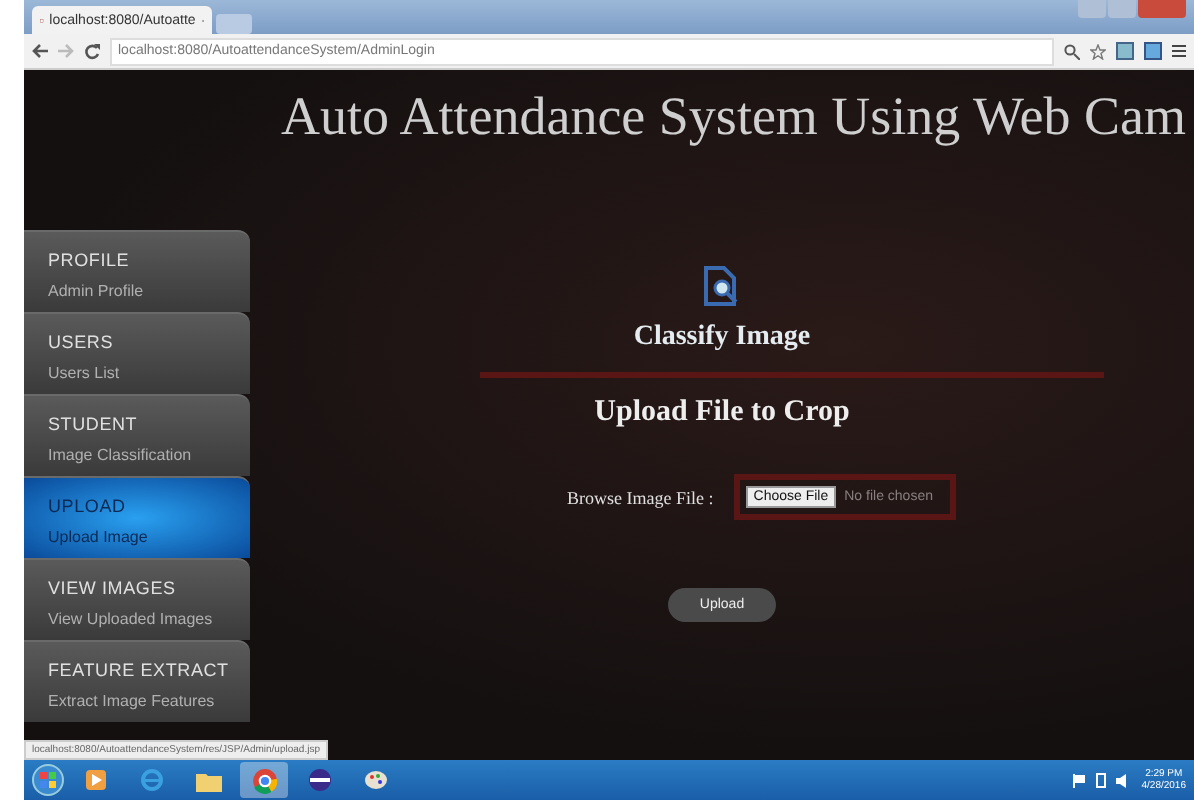 The width and height of the screenshot is (1194, 800). I want to click on sidebar-item-title: STUDENT, so click(94, 424).